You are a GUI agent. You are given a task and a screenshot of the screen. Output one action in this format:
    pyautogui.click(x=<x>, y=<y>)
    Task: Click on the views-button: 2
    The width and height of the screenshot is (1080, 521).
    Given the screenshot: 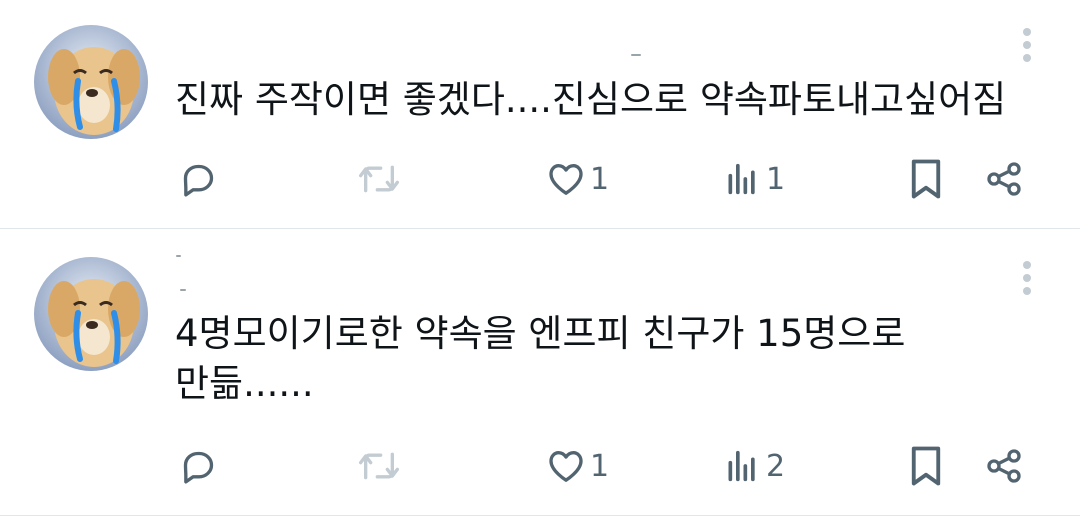 What is the action you would take?
    pyautogui.click(x=753, y=466)
    